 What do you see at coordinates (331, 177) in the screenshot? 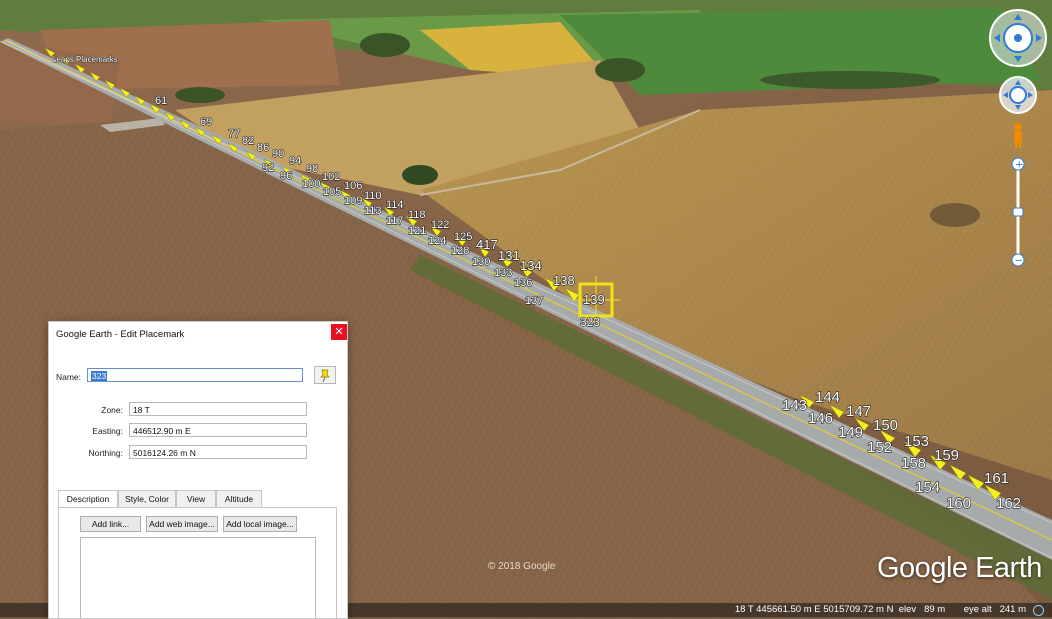
I see `marker-label: 102` at bounding box center [331, 177].